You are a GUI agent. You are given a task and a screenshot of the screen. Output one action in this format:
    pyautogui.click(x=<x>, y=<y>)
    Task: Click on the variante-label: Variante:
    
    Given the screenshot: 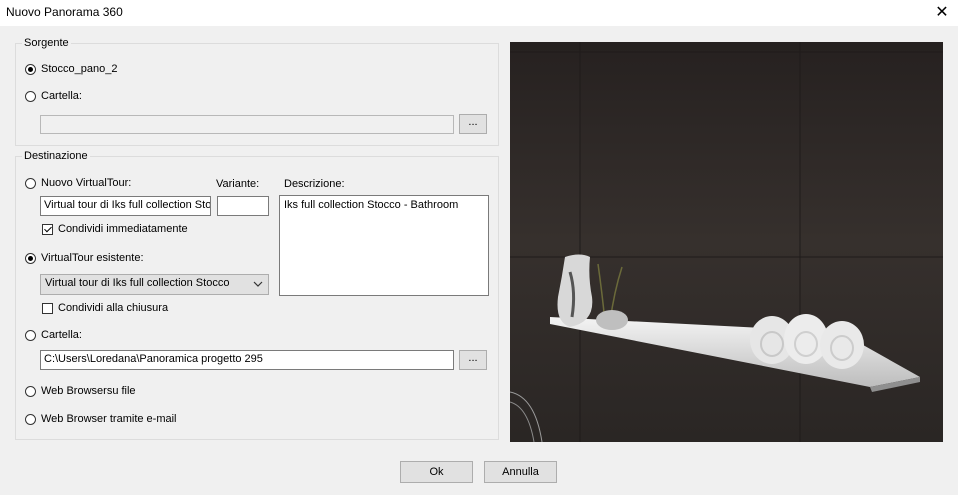 What is the action you would take?
    pyautogui.click(x=238, y=184)
    